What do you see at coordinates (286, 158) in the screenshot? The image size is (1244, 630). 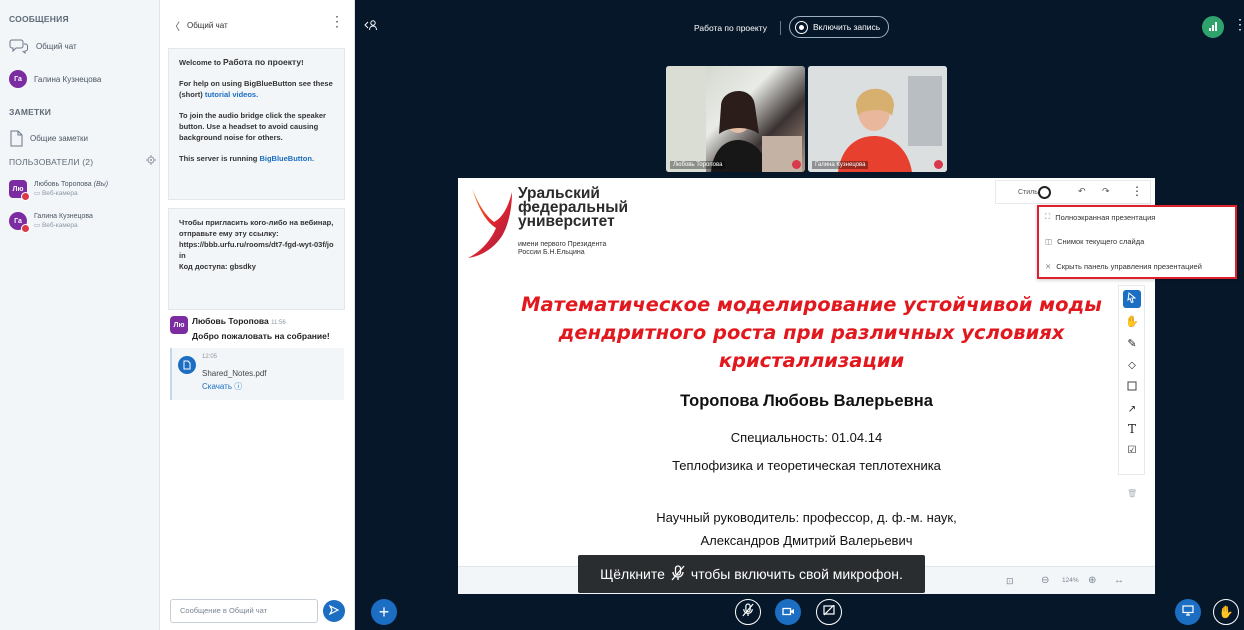 I see `bbb-link: BigBlueButton.` at bounding box center [286, 158].